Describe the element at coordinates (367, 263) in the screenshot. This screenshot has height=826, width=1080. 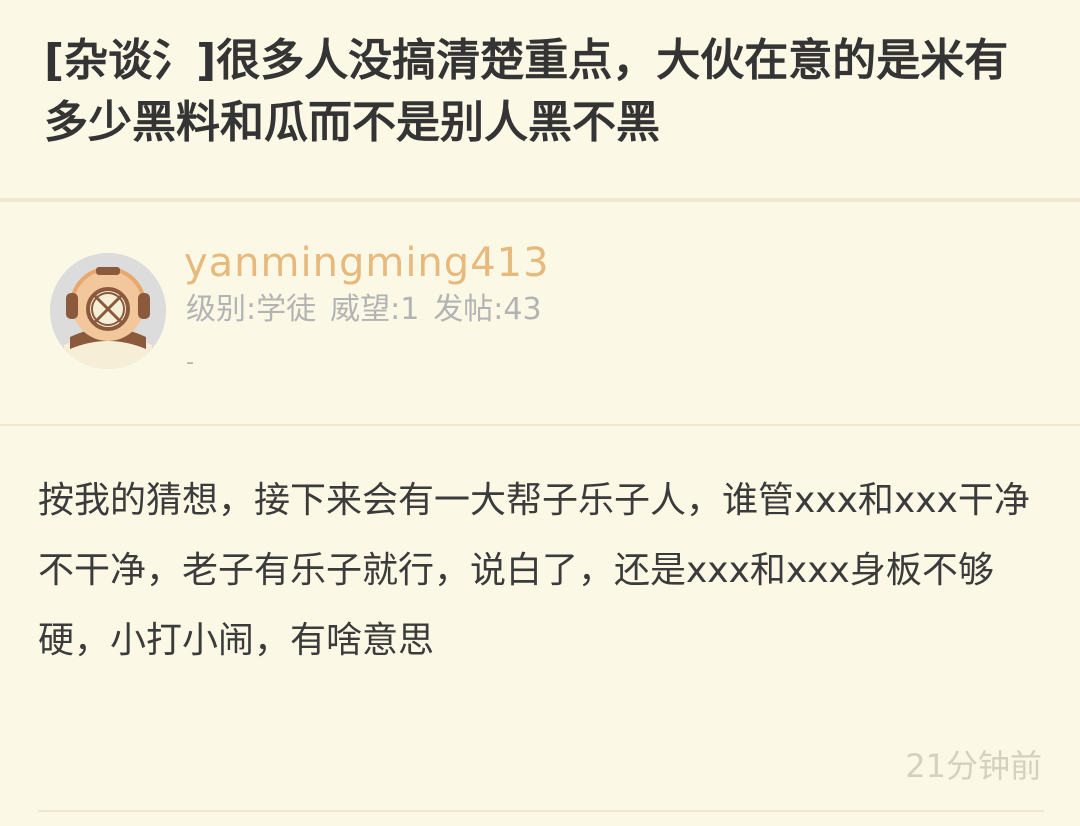
I see `username: yanmingming413` at that location.